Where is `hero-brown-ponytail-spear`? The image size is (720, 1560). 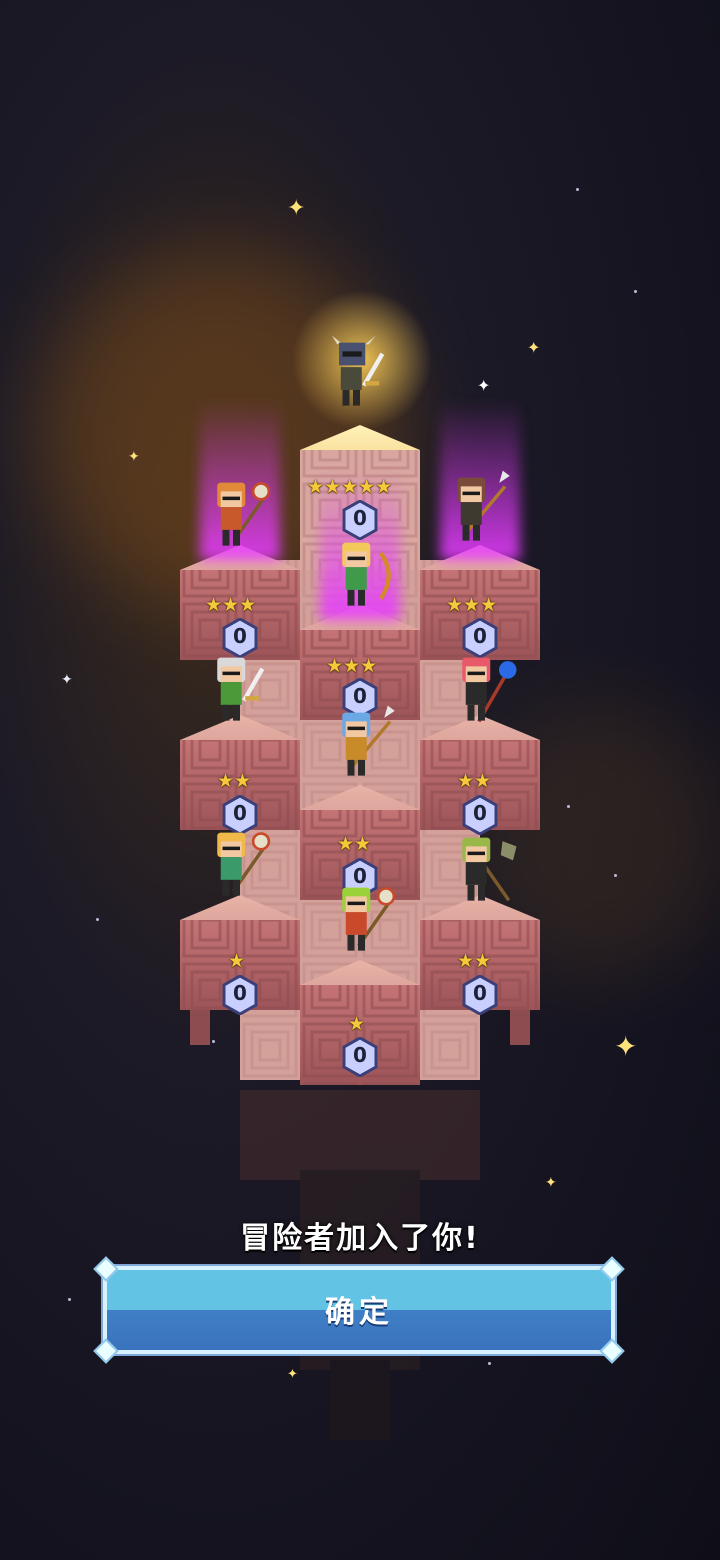 hero-brown-ponytail-spear is located at coordinates (480, 510).